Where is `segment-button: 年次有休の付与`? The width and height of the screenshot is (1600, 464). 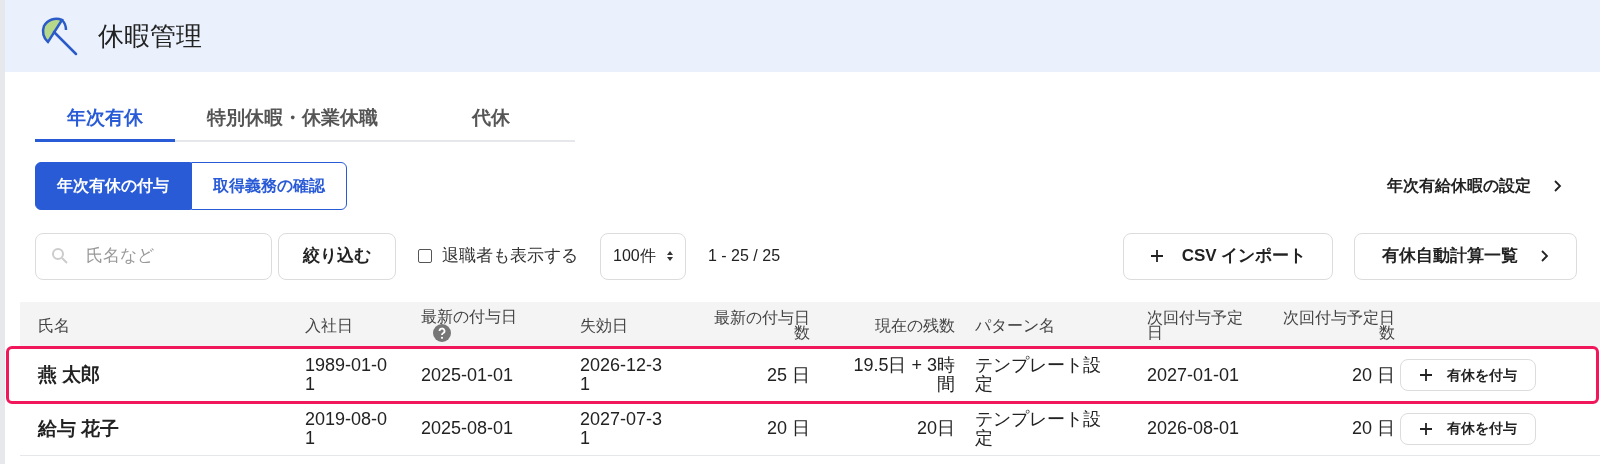 segment-button: 年次有休の付与 is located at coordinates (113, 186).